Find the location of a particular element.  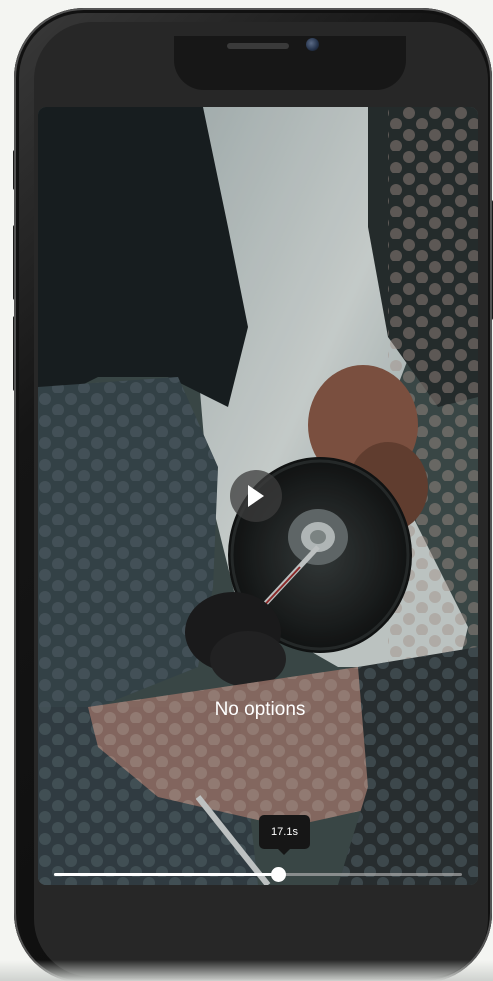

phone-notch is located at coordinates (290, 63).